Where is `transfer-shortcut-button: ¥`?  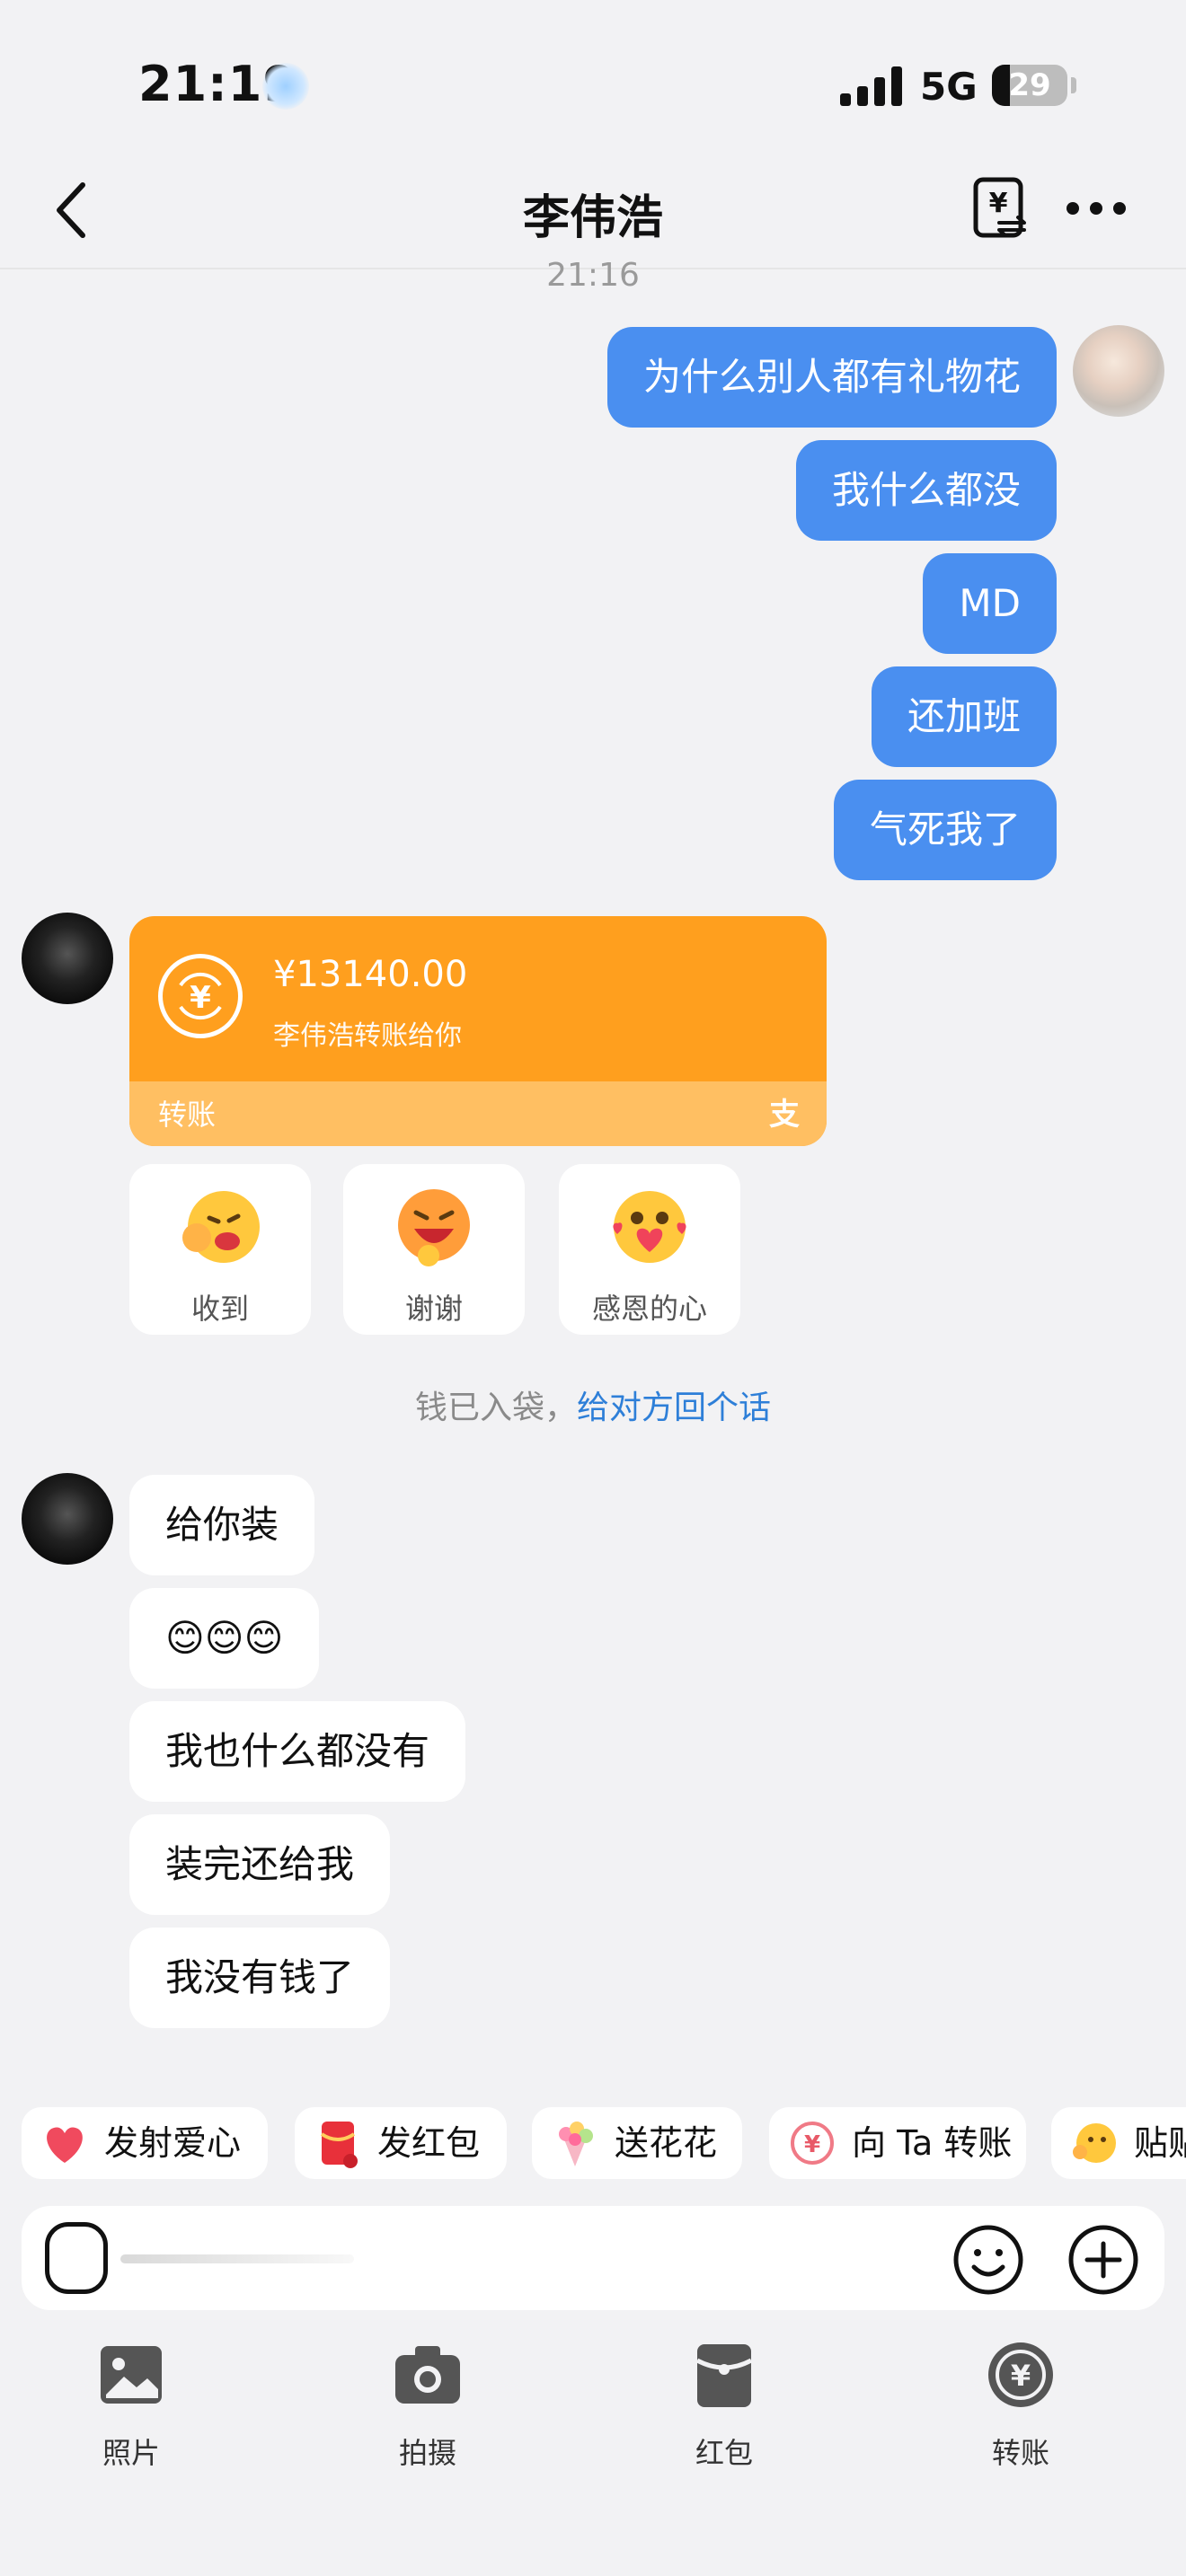 transfer-shortcut-button: ¥ is located at coordinates (1001, 209).